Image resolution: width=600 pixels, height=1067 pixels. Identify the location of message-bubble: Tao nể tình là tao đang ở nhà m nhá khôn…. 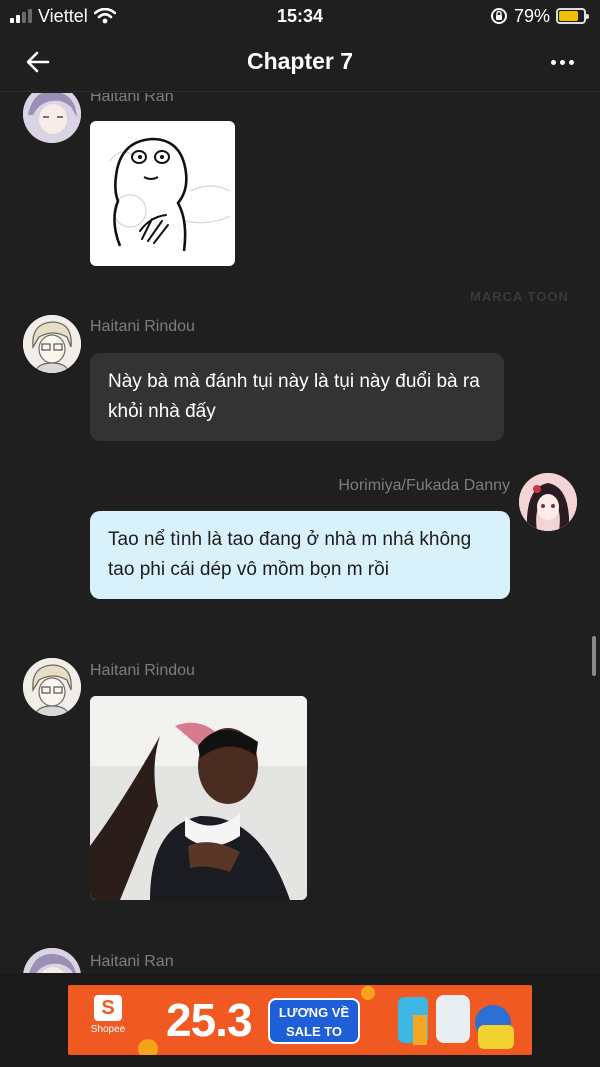
(300, 555).